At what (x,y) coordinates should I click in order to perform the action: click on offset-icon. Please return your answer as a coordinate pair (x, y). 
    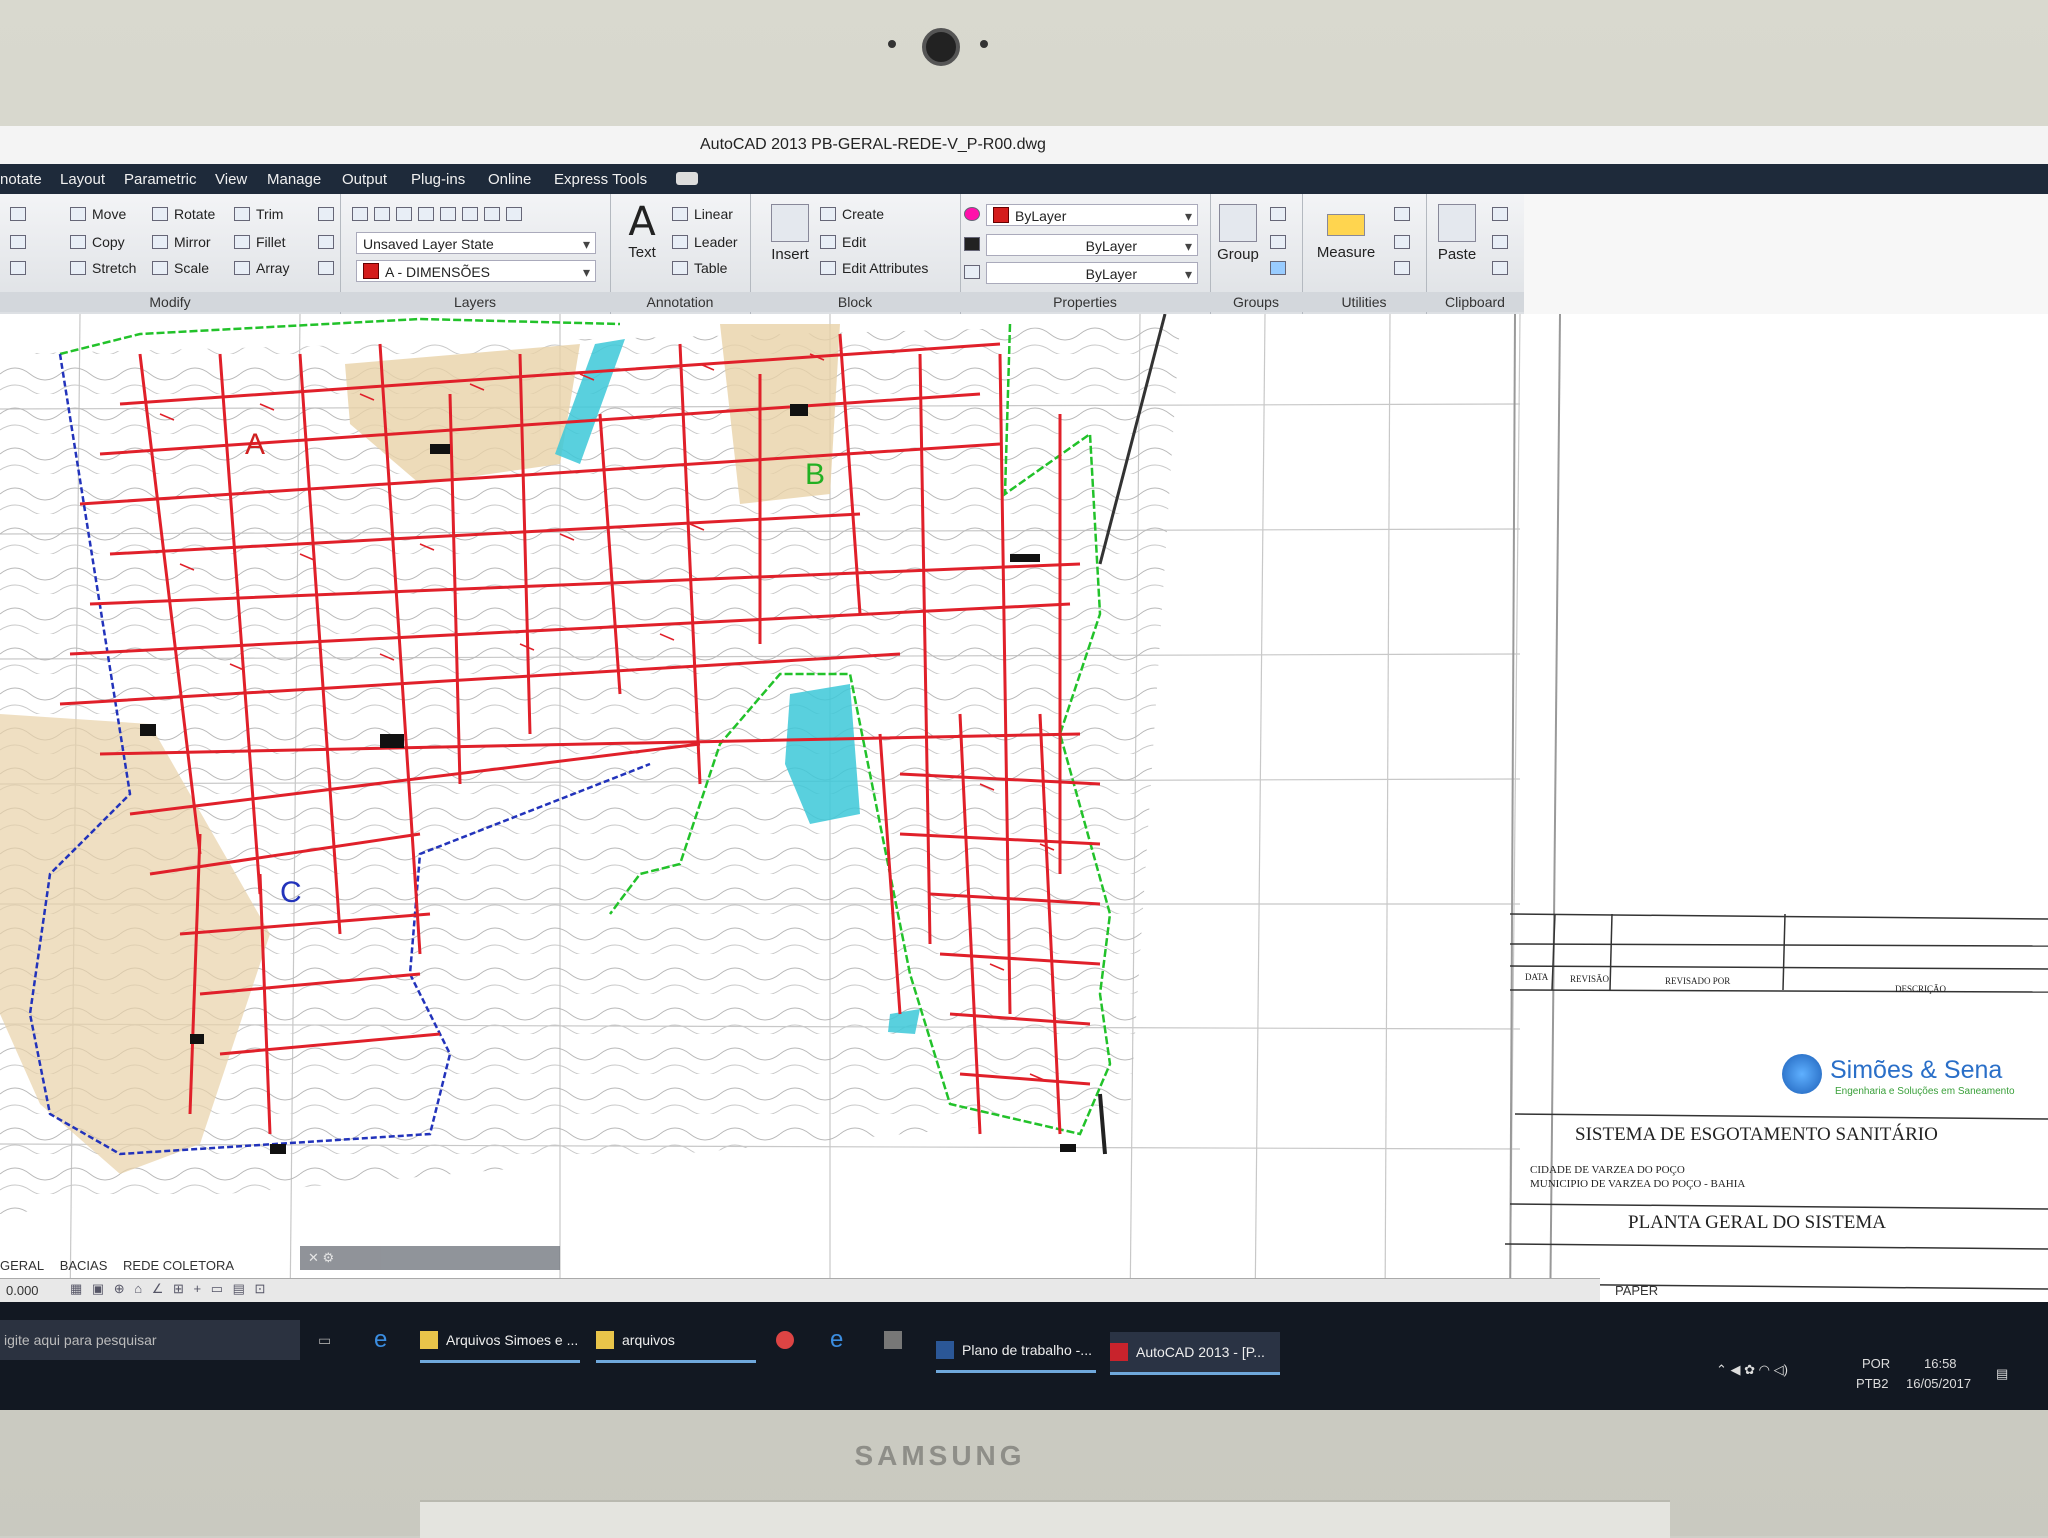
    Looking at the image, I should click on (329, 268).